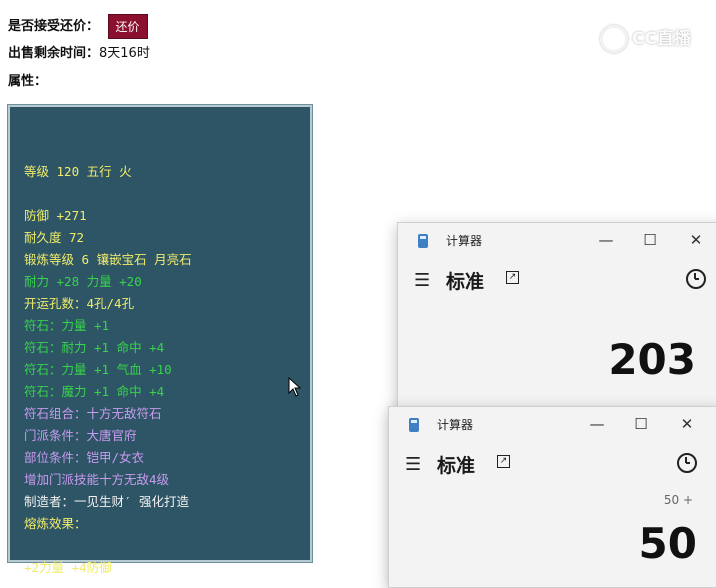 Image resolution: width=716 pixels, height=588 pixels. I want to click on result-display: 50, so click(667, 543).